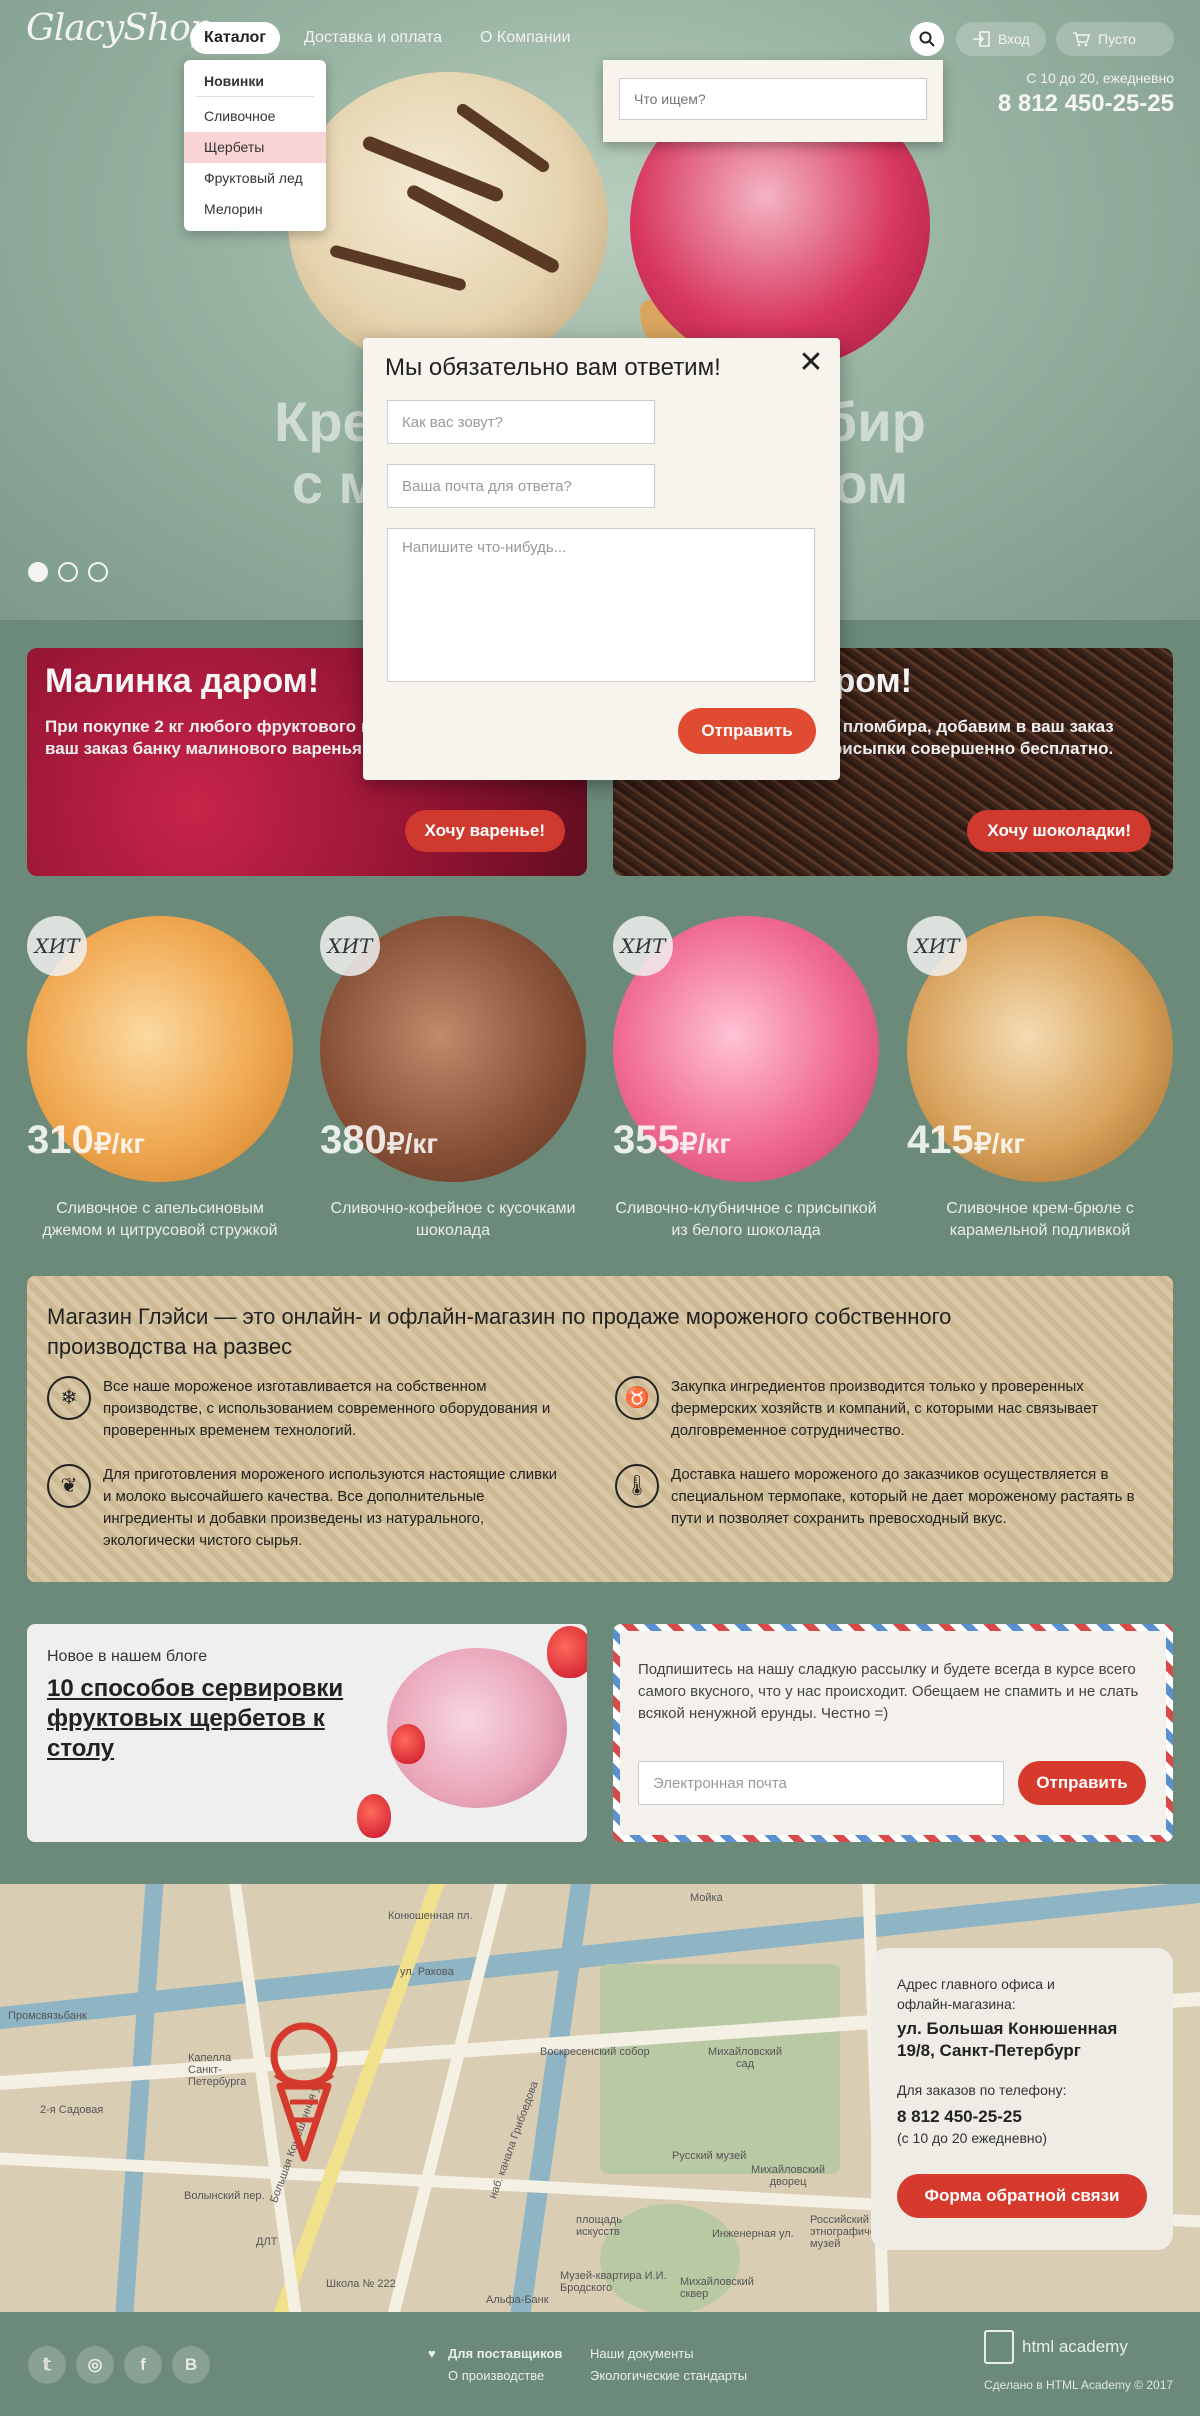 The height and width of the screenshot is (2416, 1200). What do you see at coordinates (1022, 2196) in the screenshot?
I see `feedback-form-button: Форма обратной связи` at bounding box center [1022, 2196].